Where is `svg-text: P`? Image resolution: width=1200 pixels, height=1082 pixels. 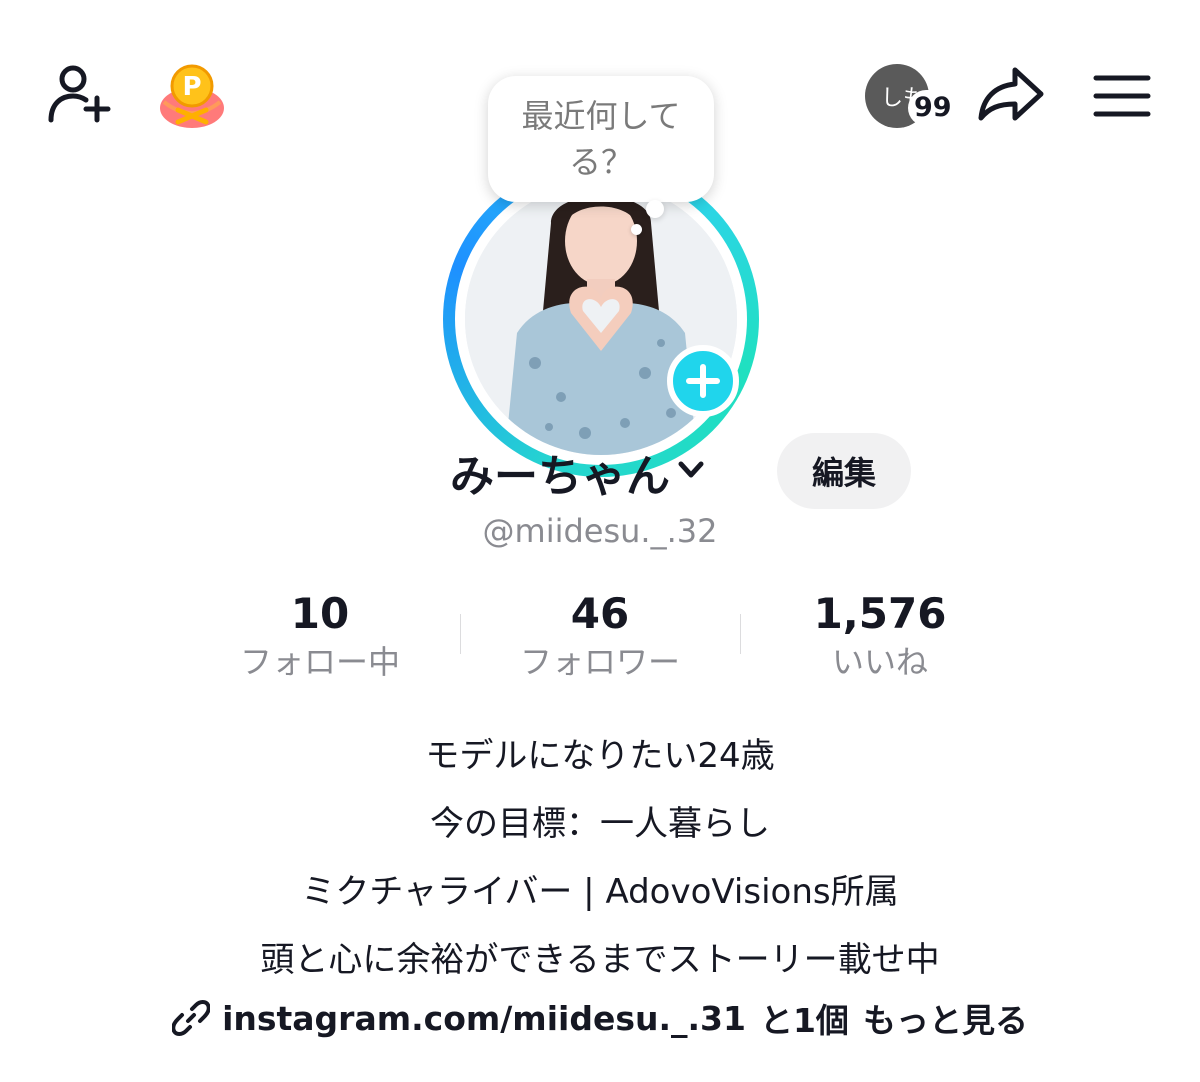
svg-text: P is located at coordinates (191, 87).